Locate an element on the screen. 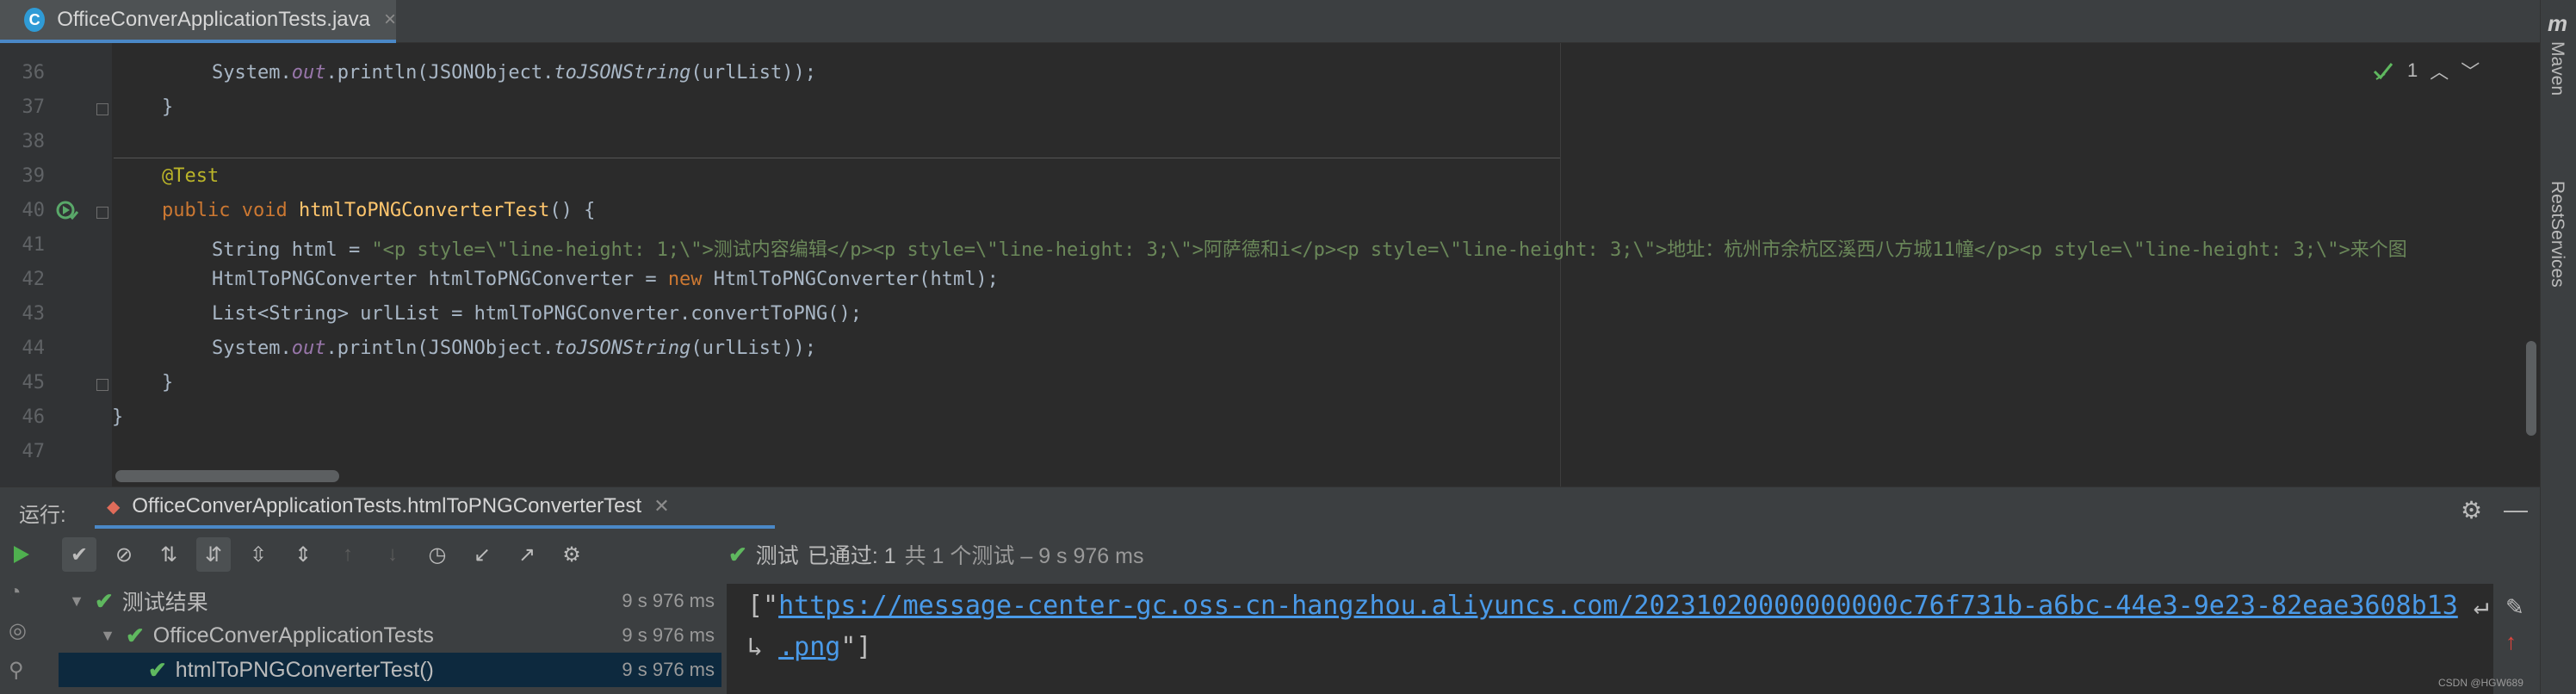 The image size is (2576, 694). editor-tab: C OfficeConverApplicationTests.java × is located at coordinates (198, 21).